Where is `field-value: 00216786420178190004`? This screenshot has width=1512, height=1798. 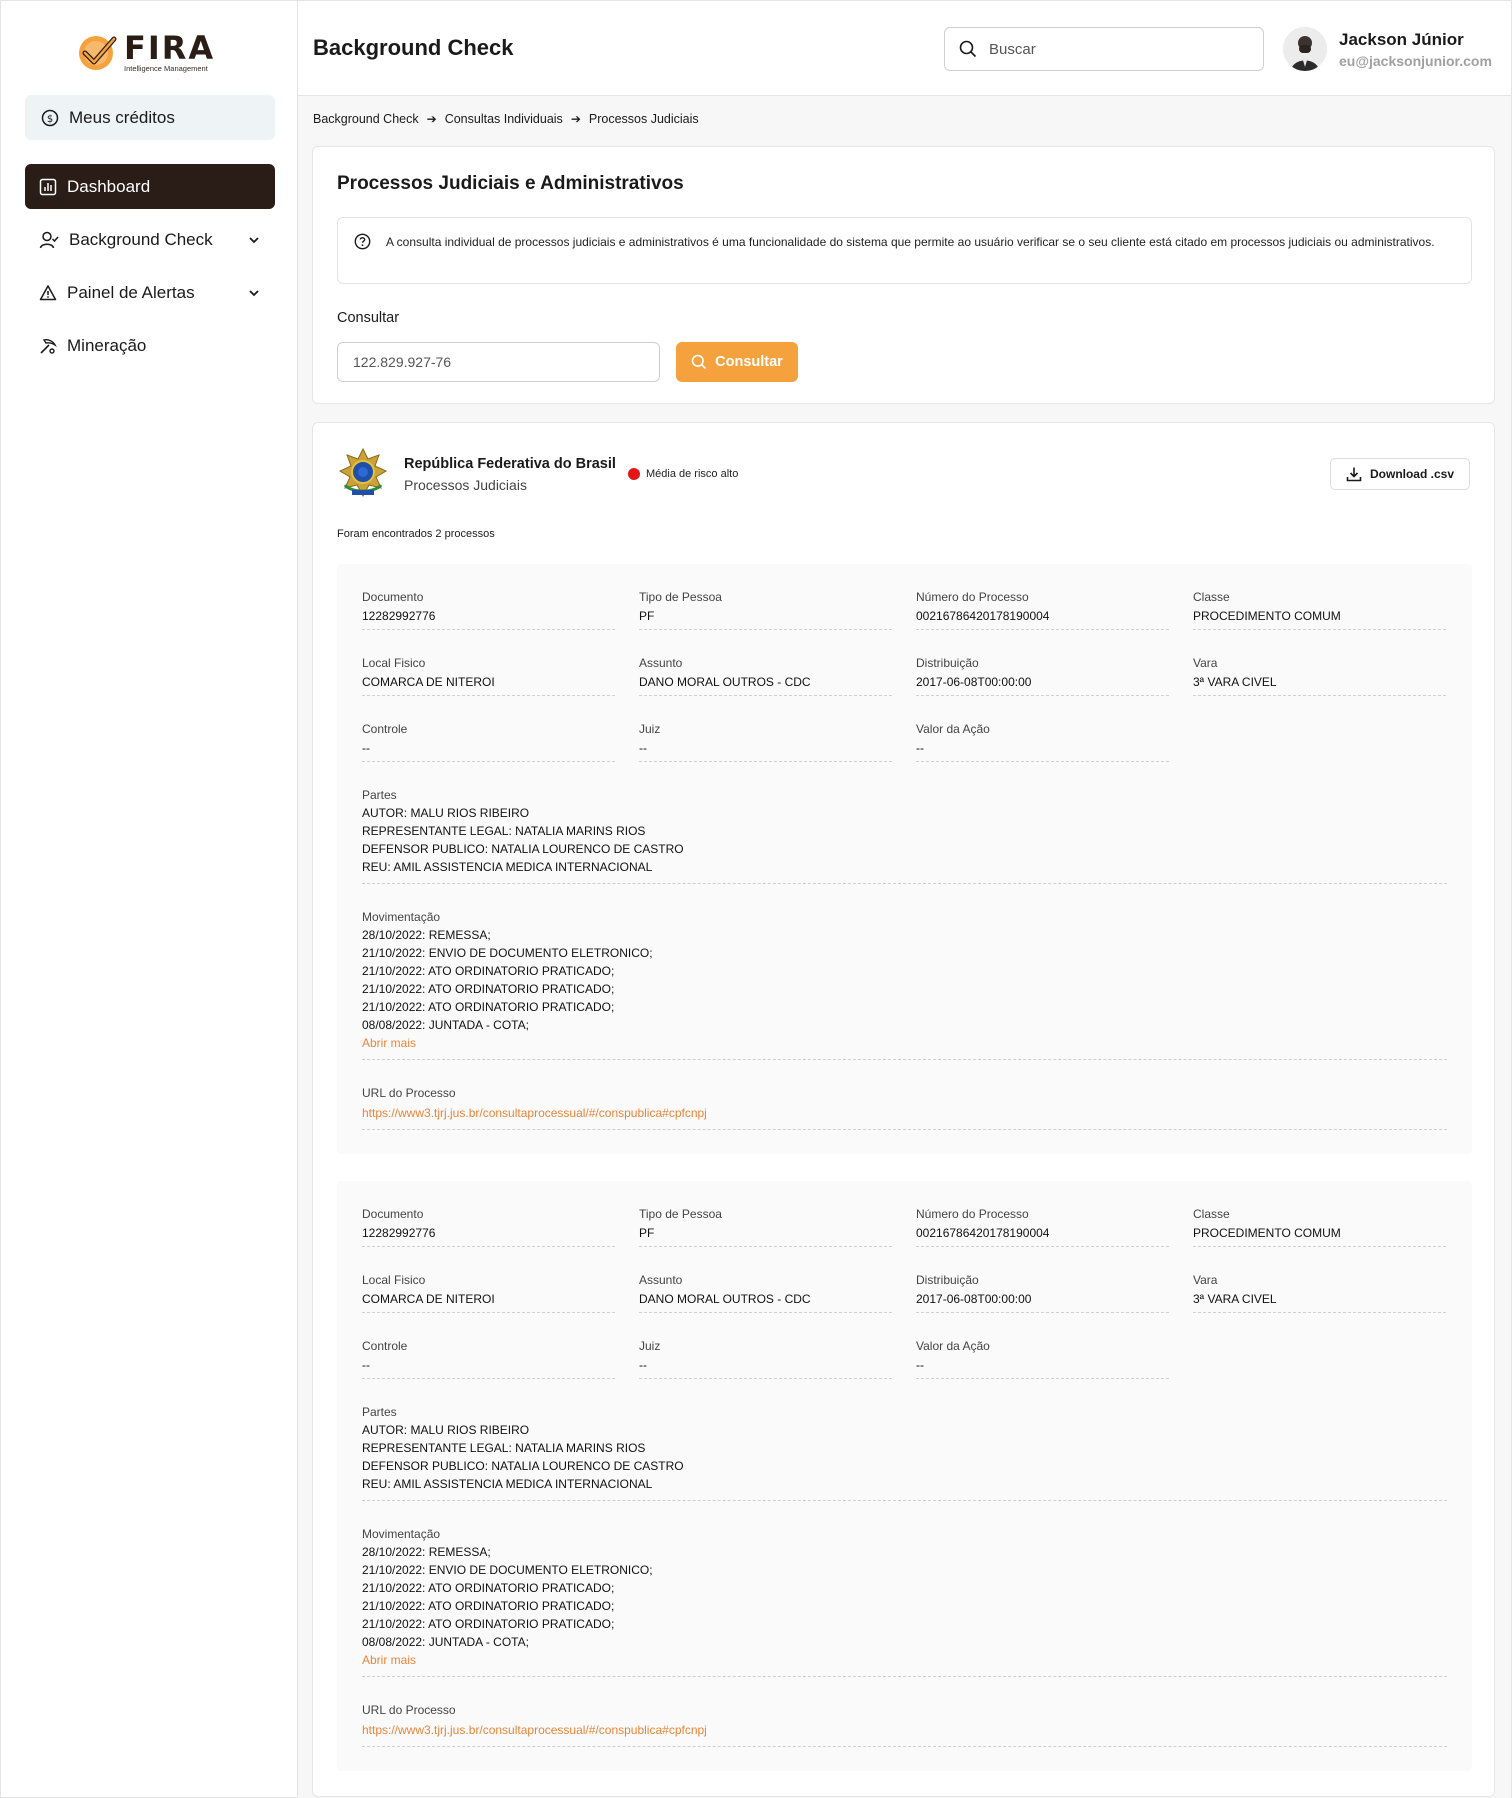 field-value: 00216786420178190004 is located at coordinates (983, 616).